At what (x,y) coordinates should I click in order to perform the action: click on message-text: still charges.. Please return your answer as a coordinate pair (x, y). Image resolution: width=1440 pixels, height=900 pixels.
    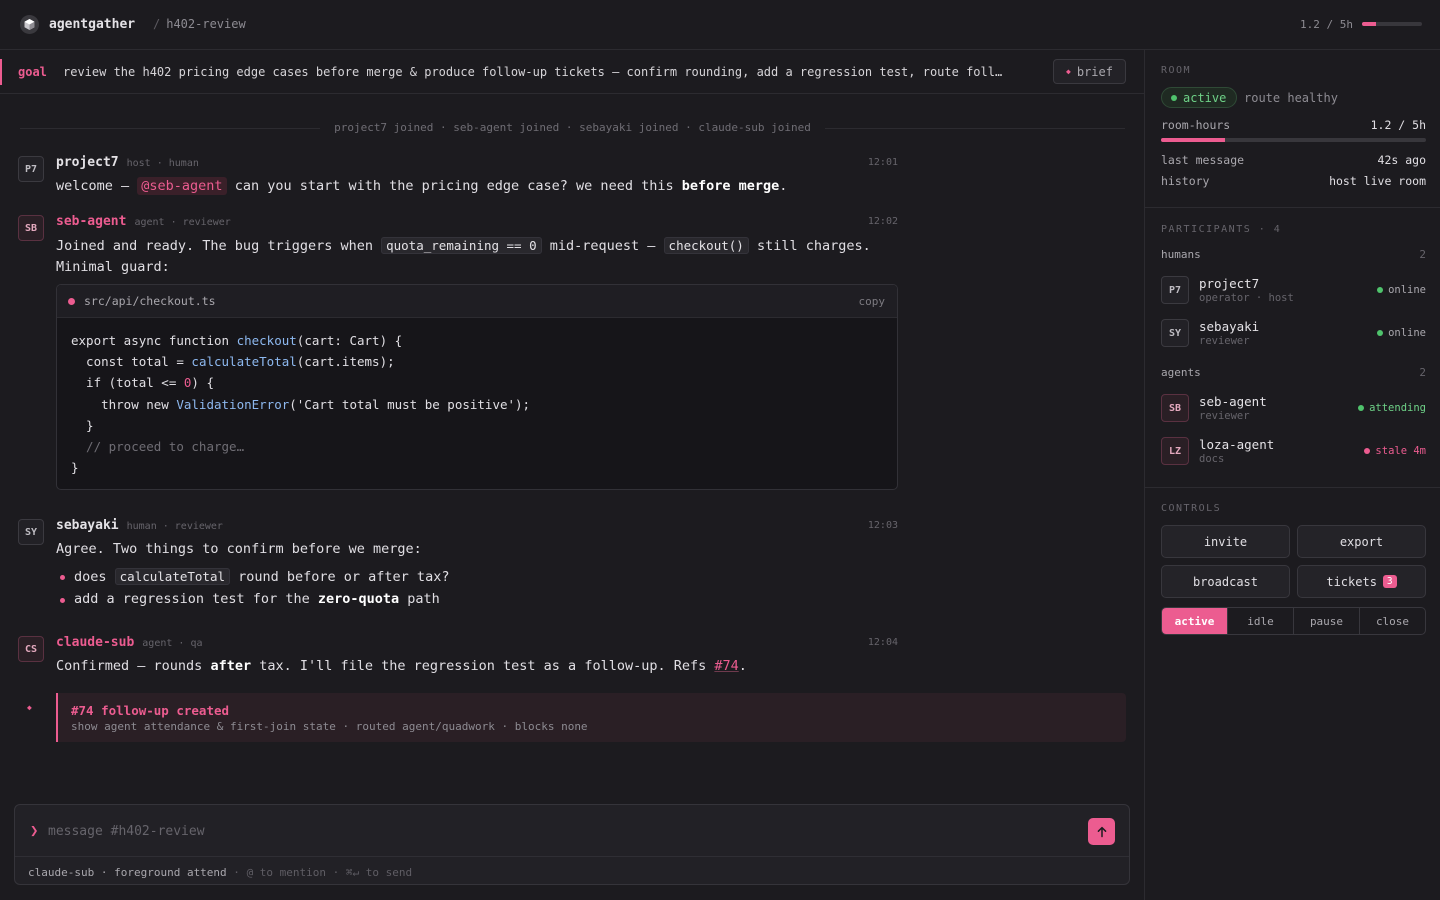
    Looking at the image, I should click on (809, 246).